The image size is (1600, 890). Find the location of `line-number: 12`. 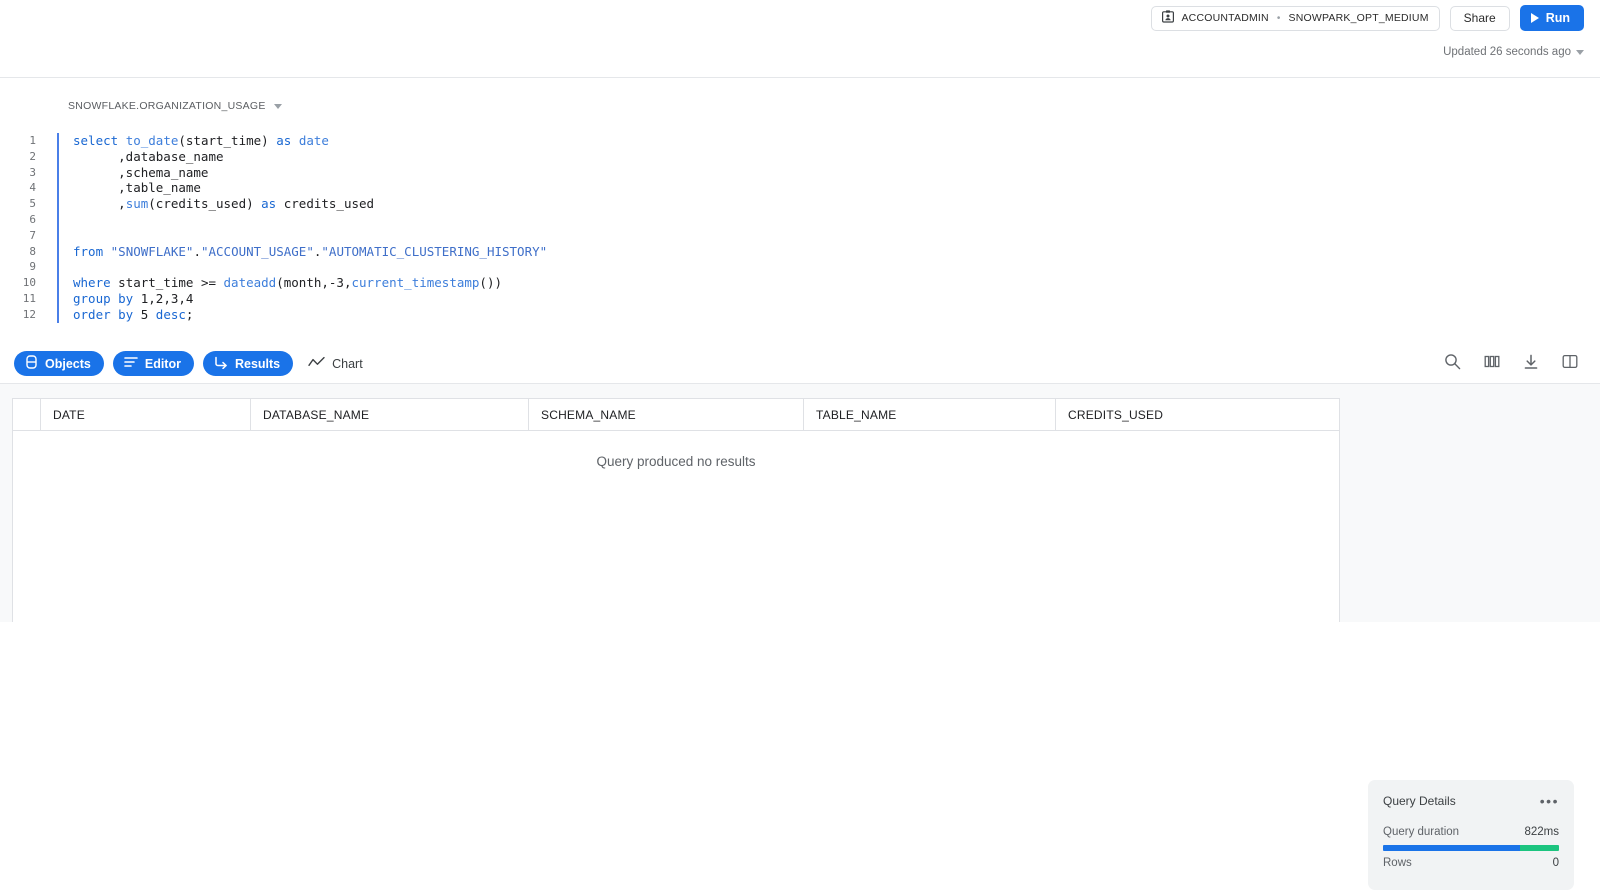

line-number: 12 is located at coordinates (29, 314).